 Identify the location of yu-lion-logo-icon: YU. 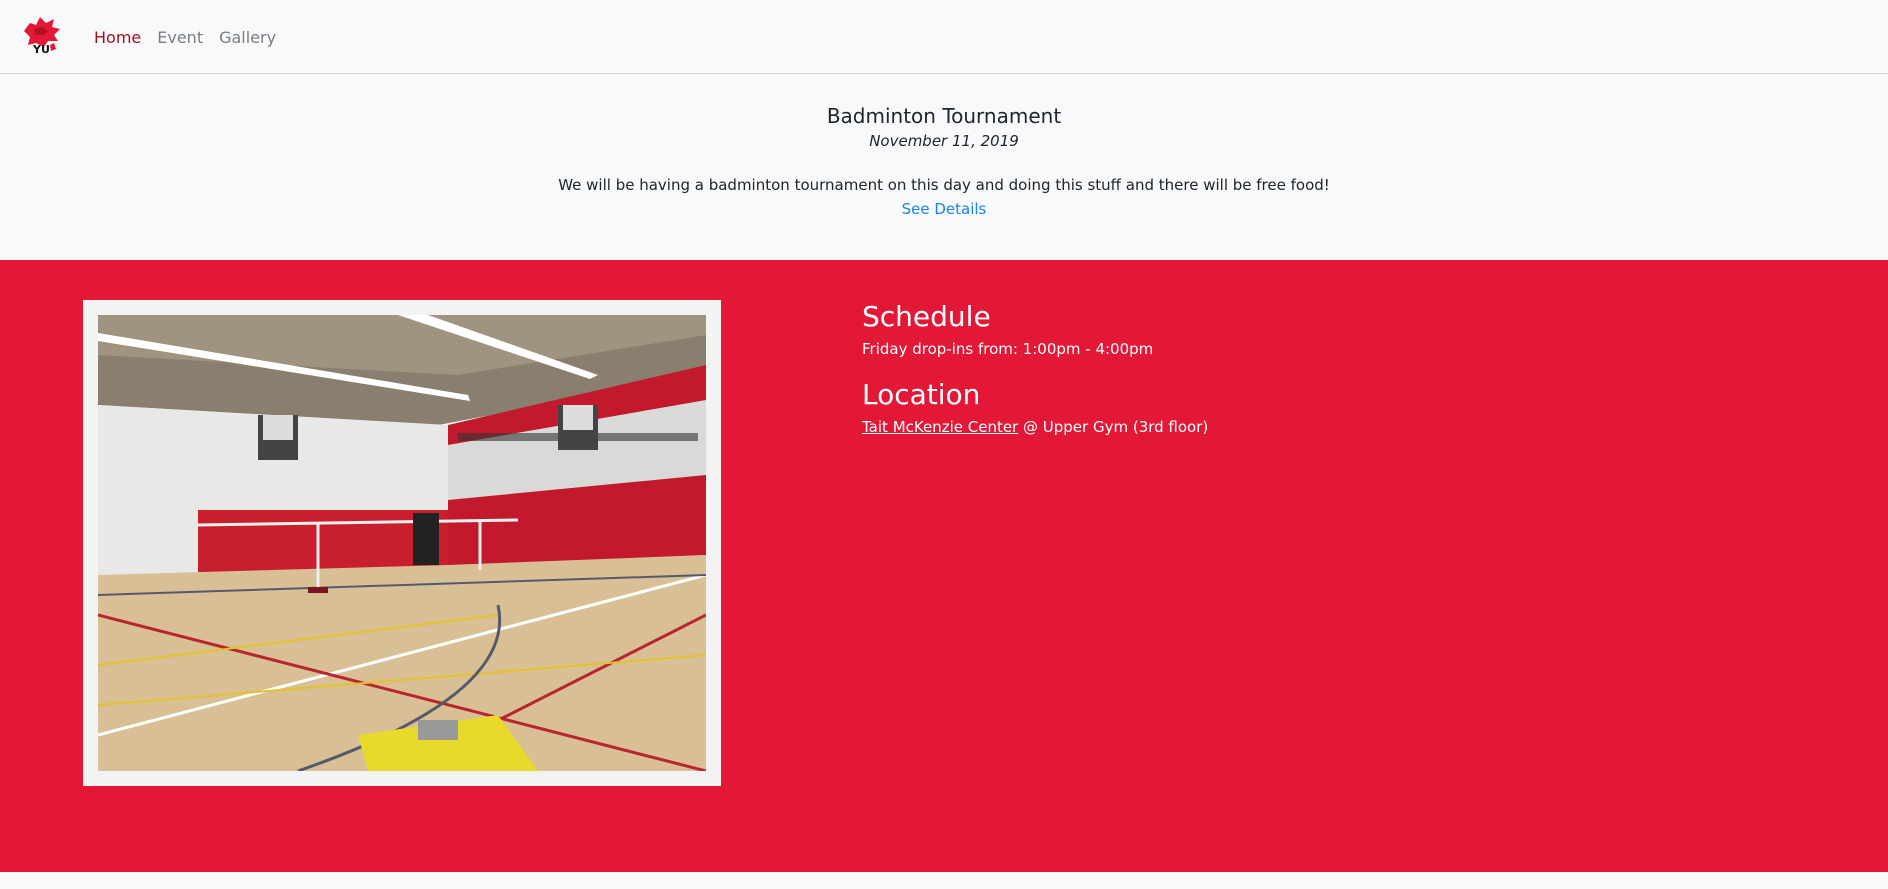
(42, 35).